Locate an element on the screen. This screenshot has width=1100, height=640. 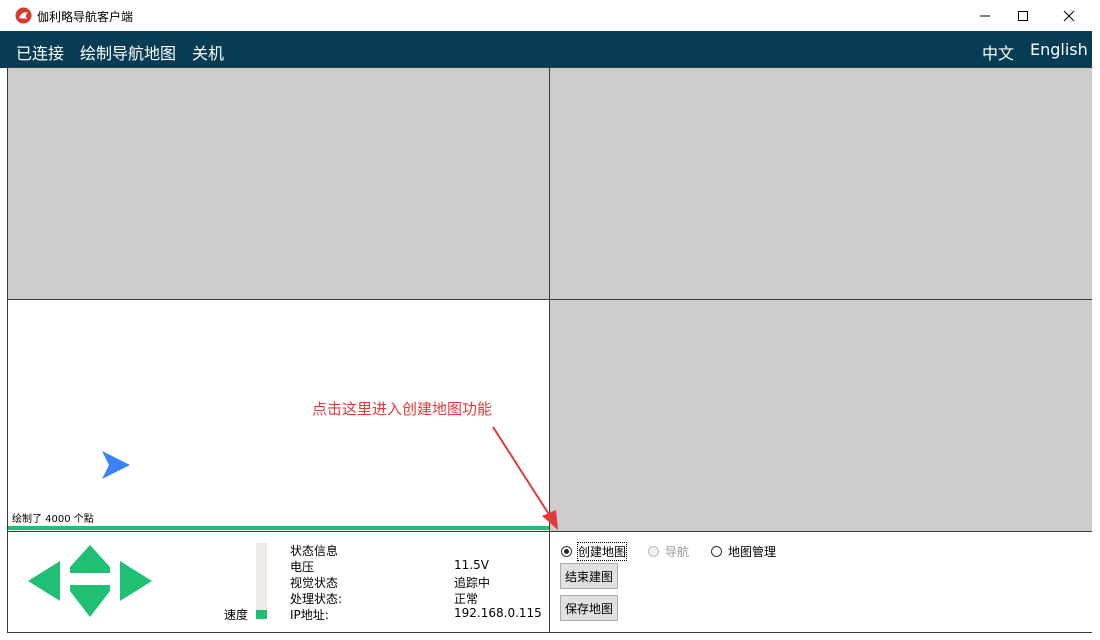
map-progress-fill is located at coordinates (278, 528).